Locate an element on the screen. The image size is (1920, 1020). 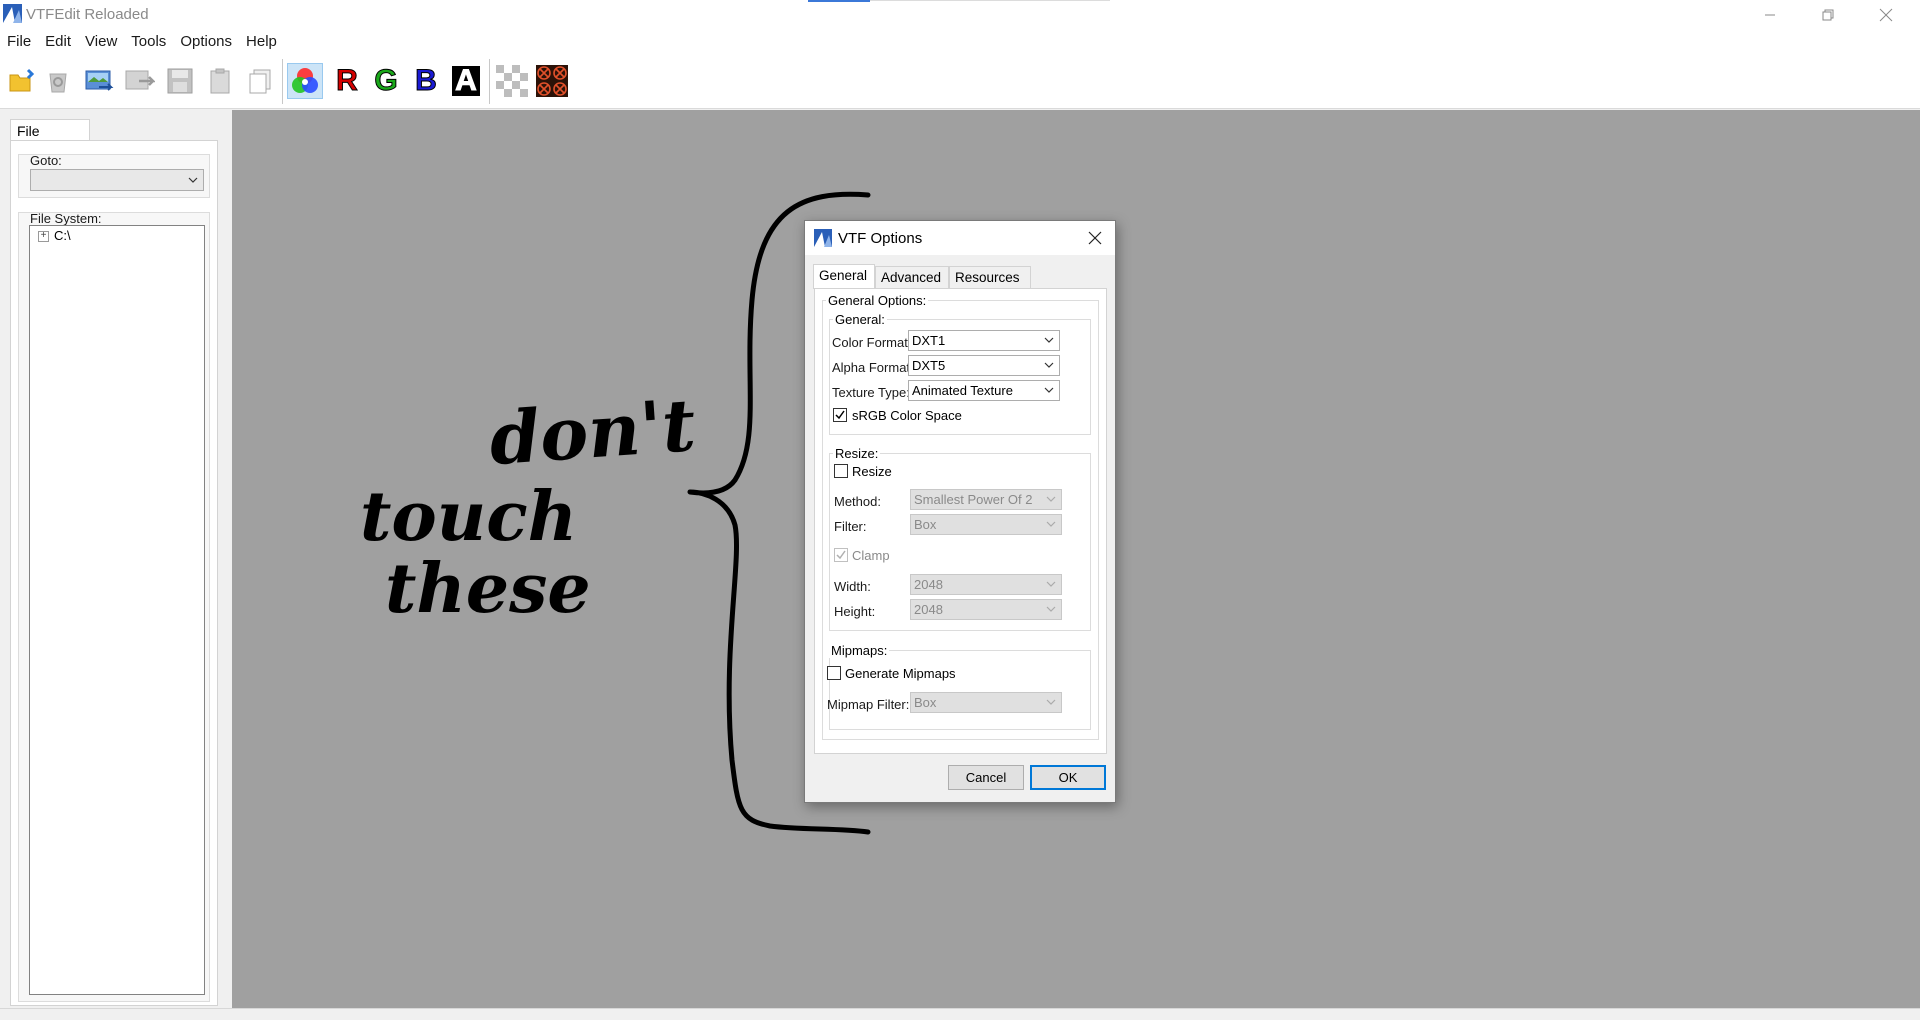
alpha-channel-button: A is located at coordinates (466, 81).